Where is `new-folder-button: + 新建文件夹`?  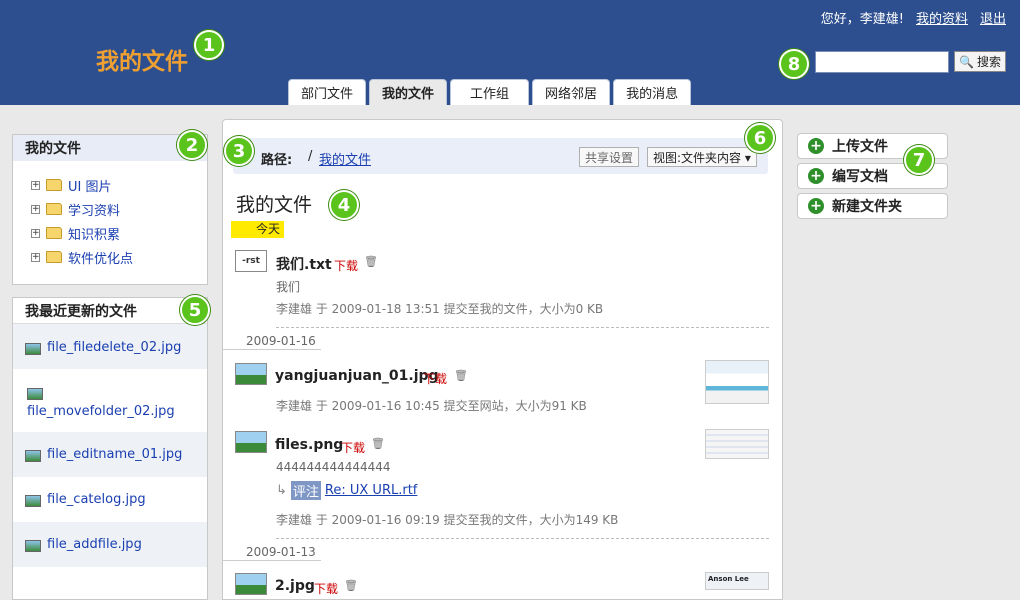 new-folder-button: + 新建文件夹 is located at coordinates (872, 206).